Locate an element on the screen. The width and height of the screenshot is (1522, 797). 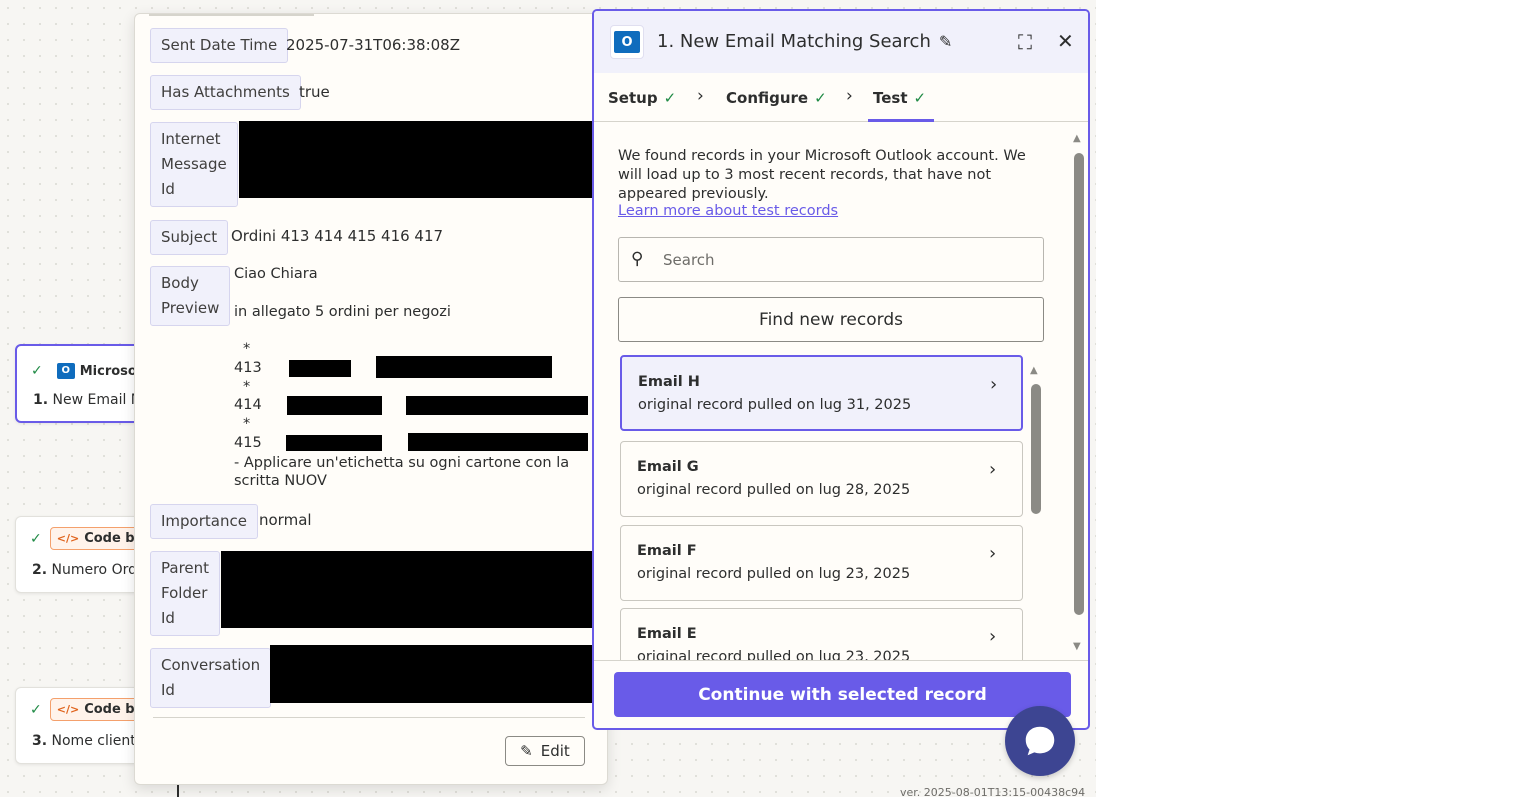
chat-icon is located at coordinates (1040, 741).